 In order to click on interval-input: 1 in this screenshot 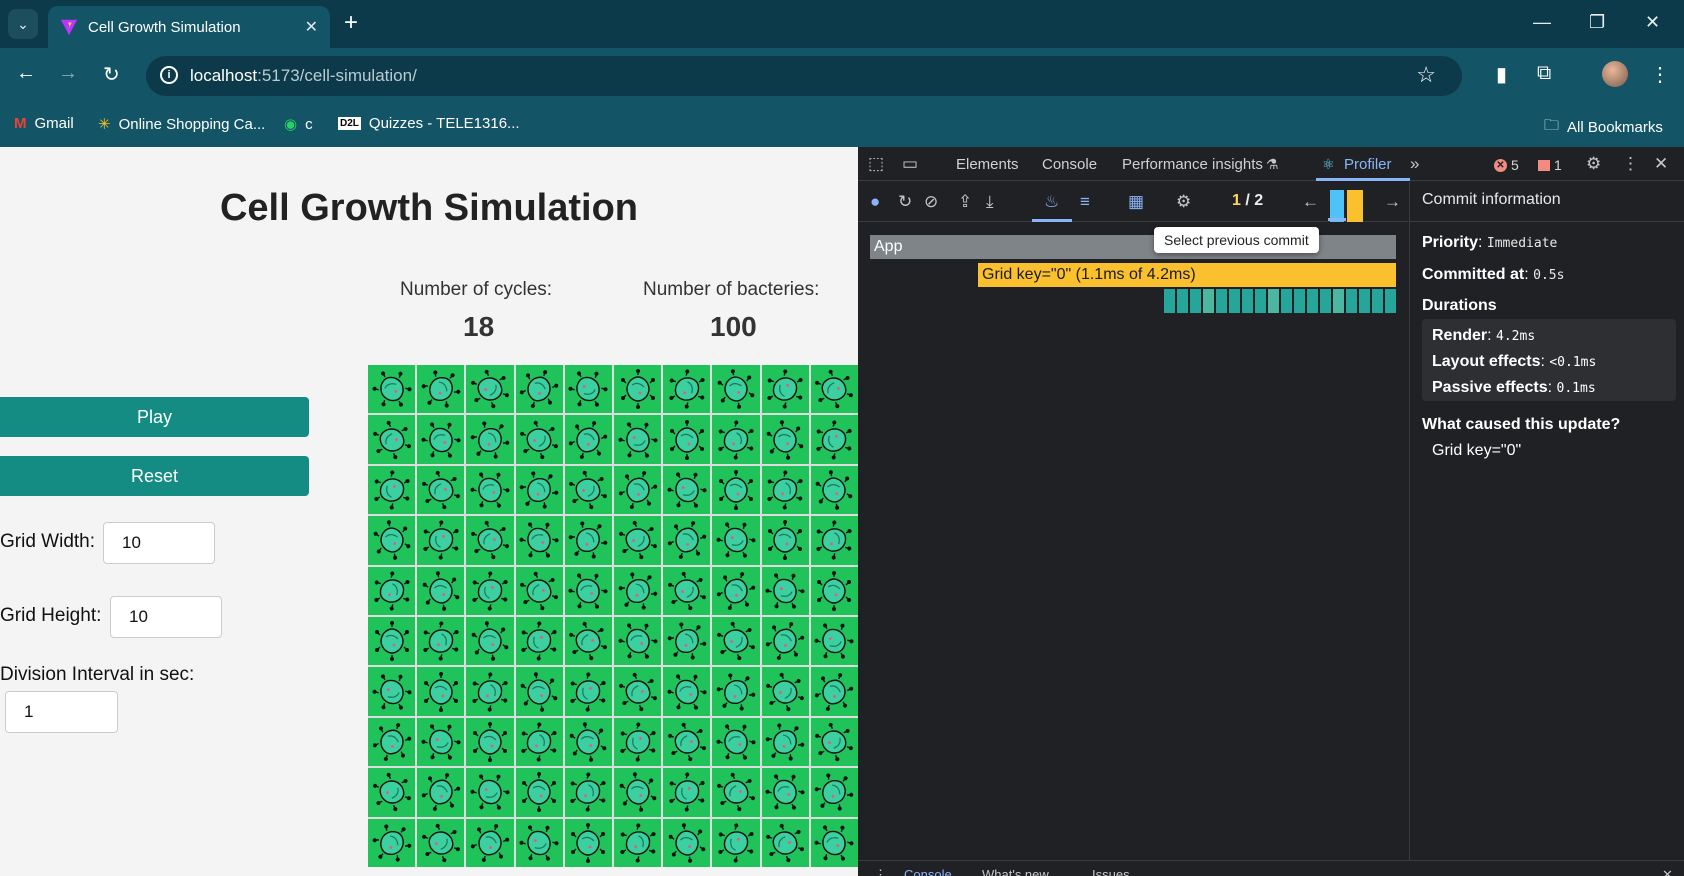, I will do `click(61, 712)`.